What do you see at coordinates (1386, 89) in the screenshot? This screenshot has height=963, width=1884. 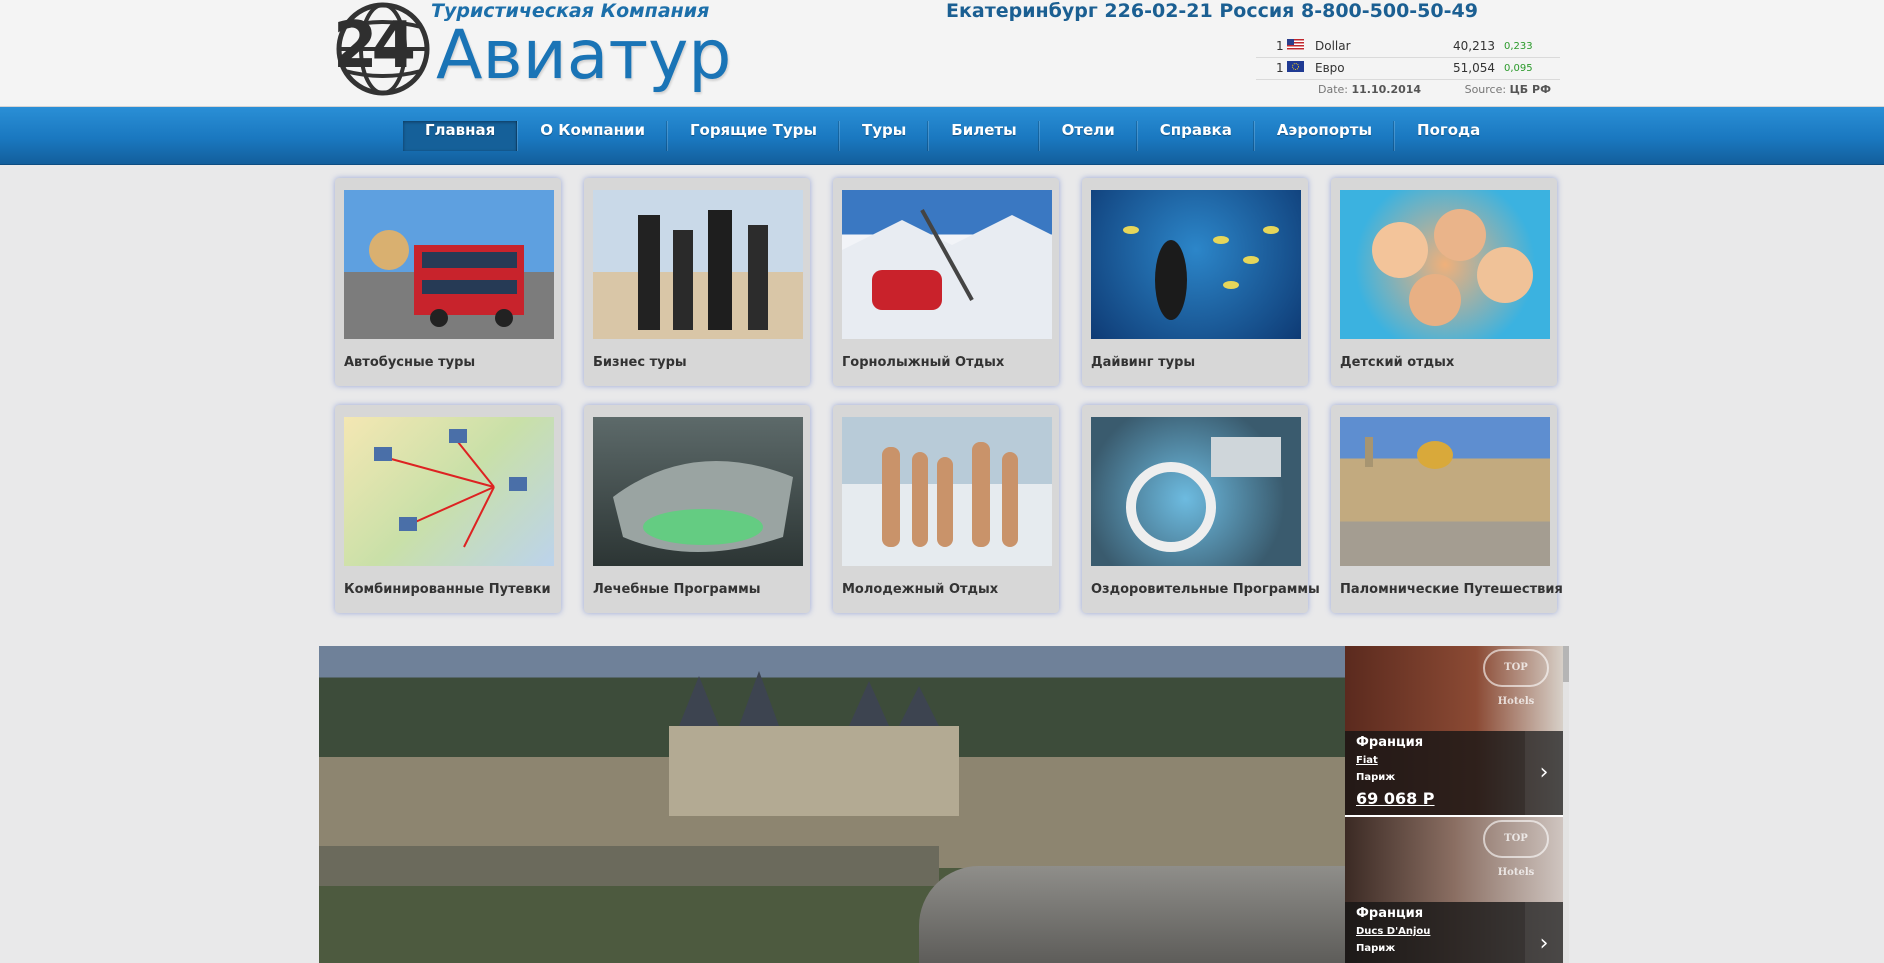 I see `date-value: 11.10.2014` at bounding box center [1386, 89].